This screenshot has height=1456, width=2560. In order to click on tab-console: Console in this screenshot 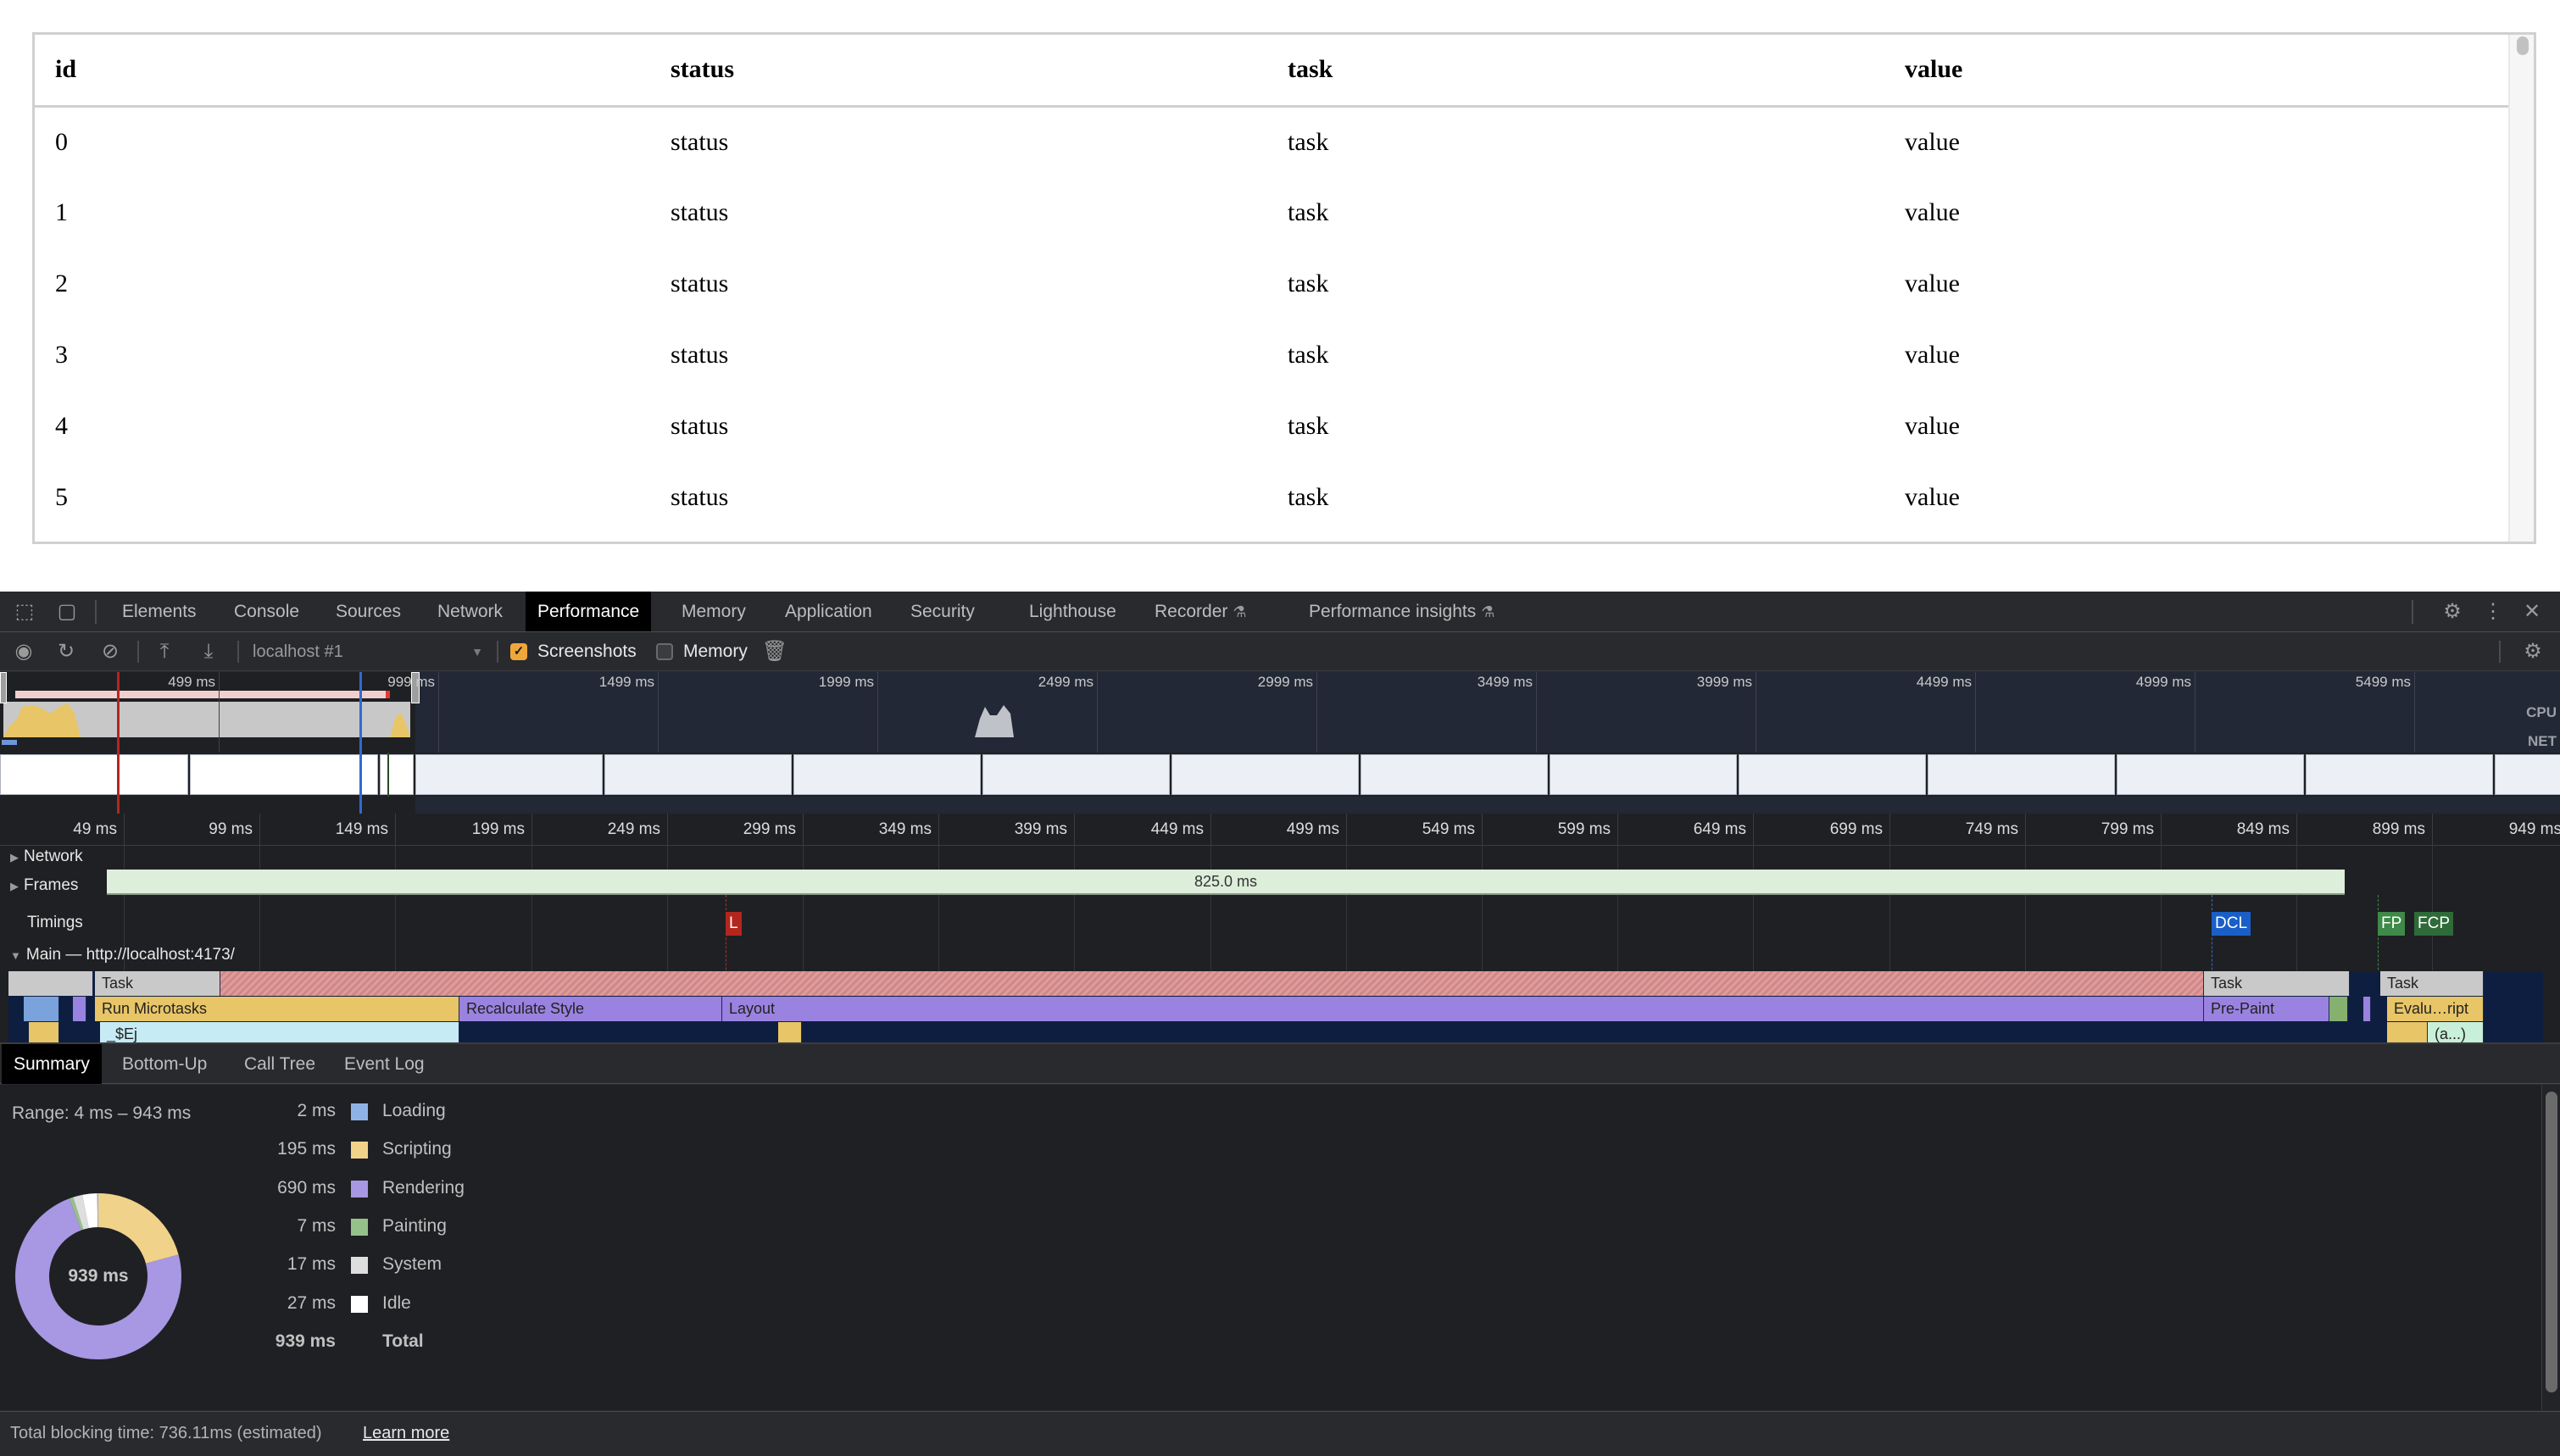, I will do `click(266, 612)`.